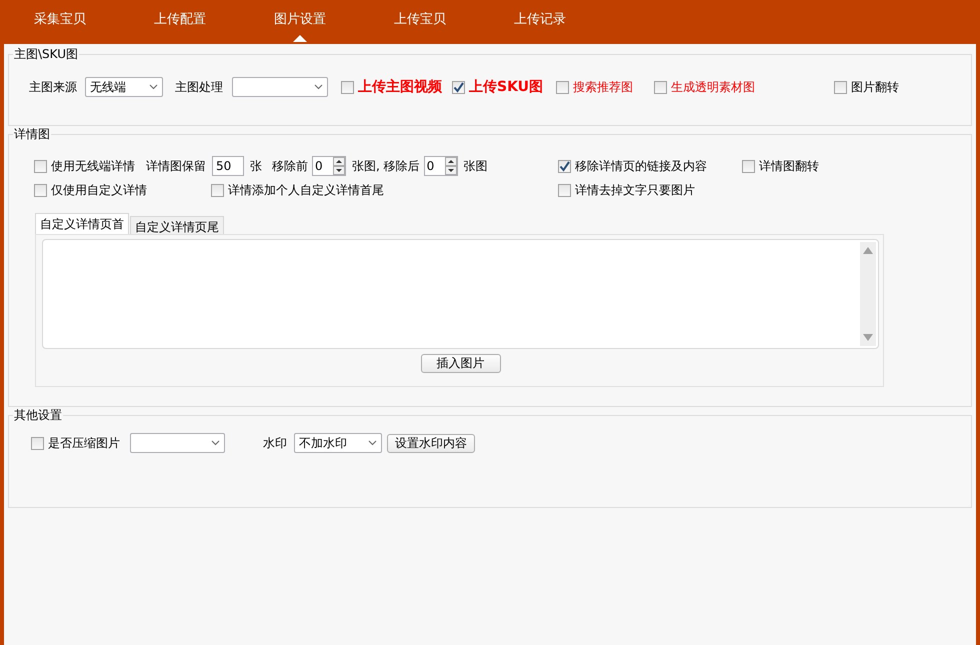 The image size is (980, 645). Describe the element at coordinates (498, 87) in the screenshot. I see `checkbox-label: 上传SKU图` at that location.